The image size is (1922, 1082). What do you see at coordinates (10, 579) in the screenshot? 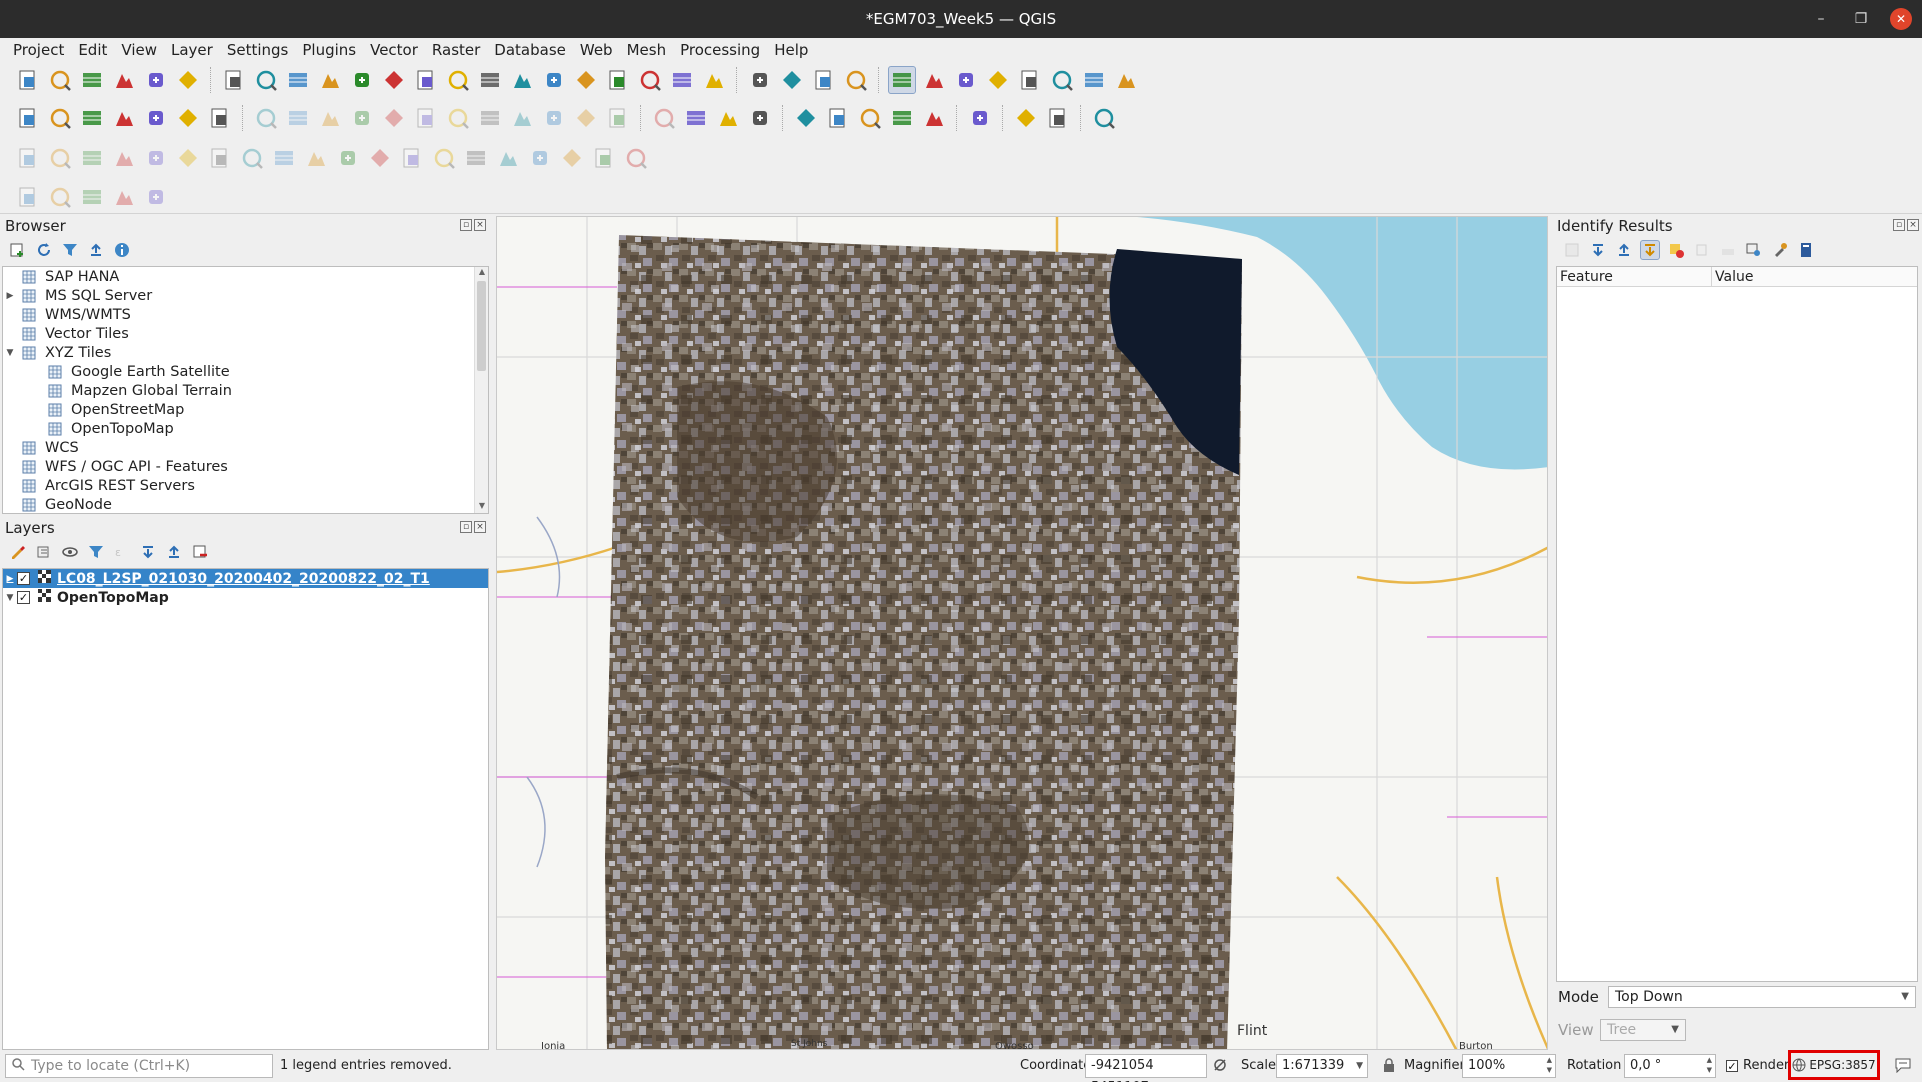
I see `expand-arrow-icon: ▶` at bounding box center [10, 579].